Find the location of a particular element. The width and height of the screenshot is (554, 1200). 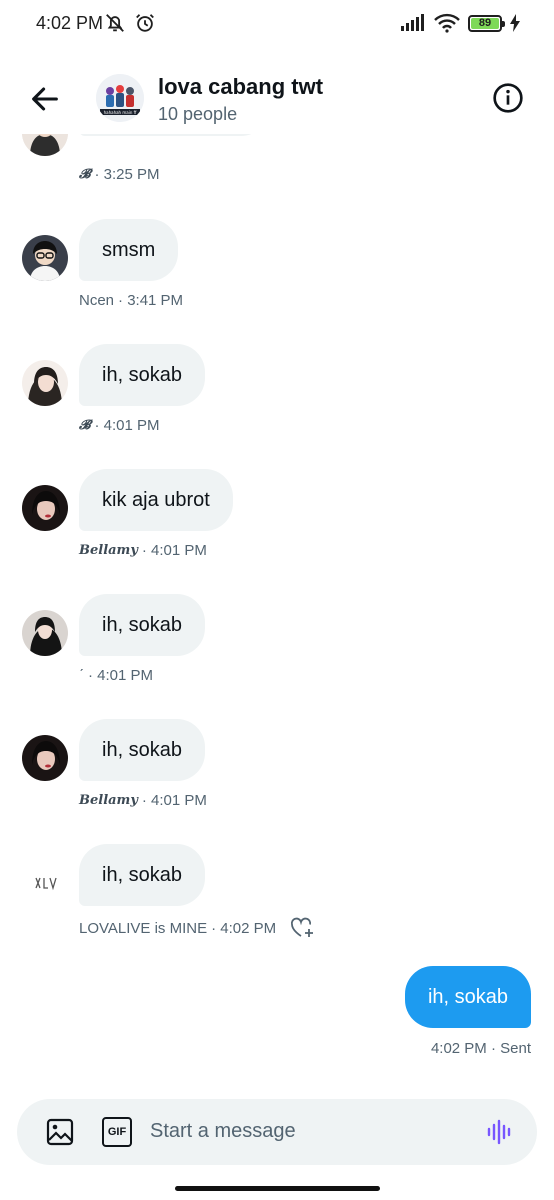

status-time: 4:02 PM is located at coordinates (70, 23).